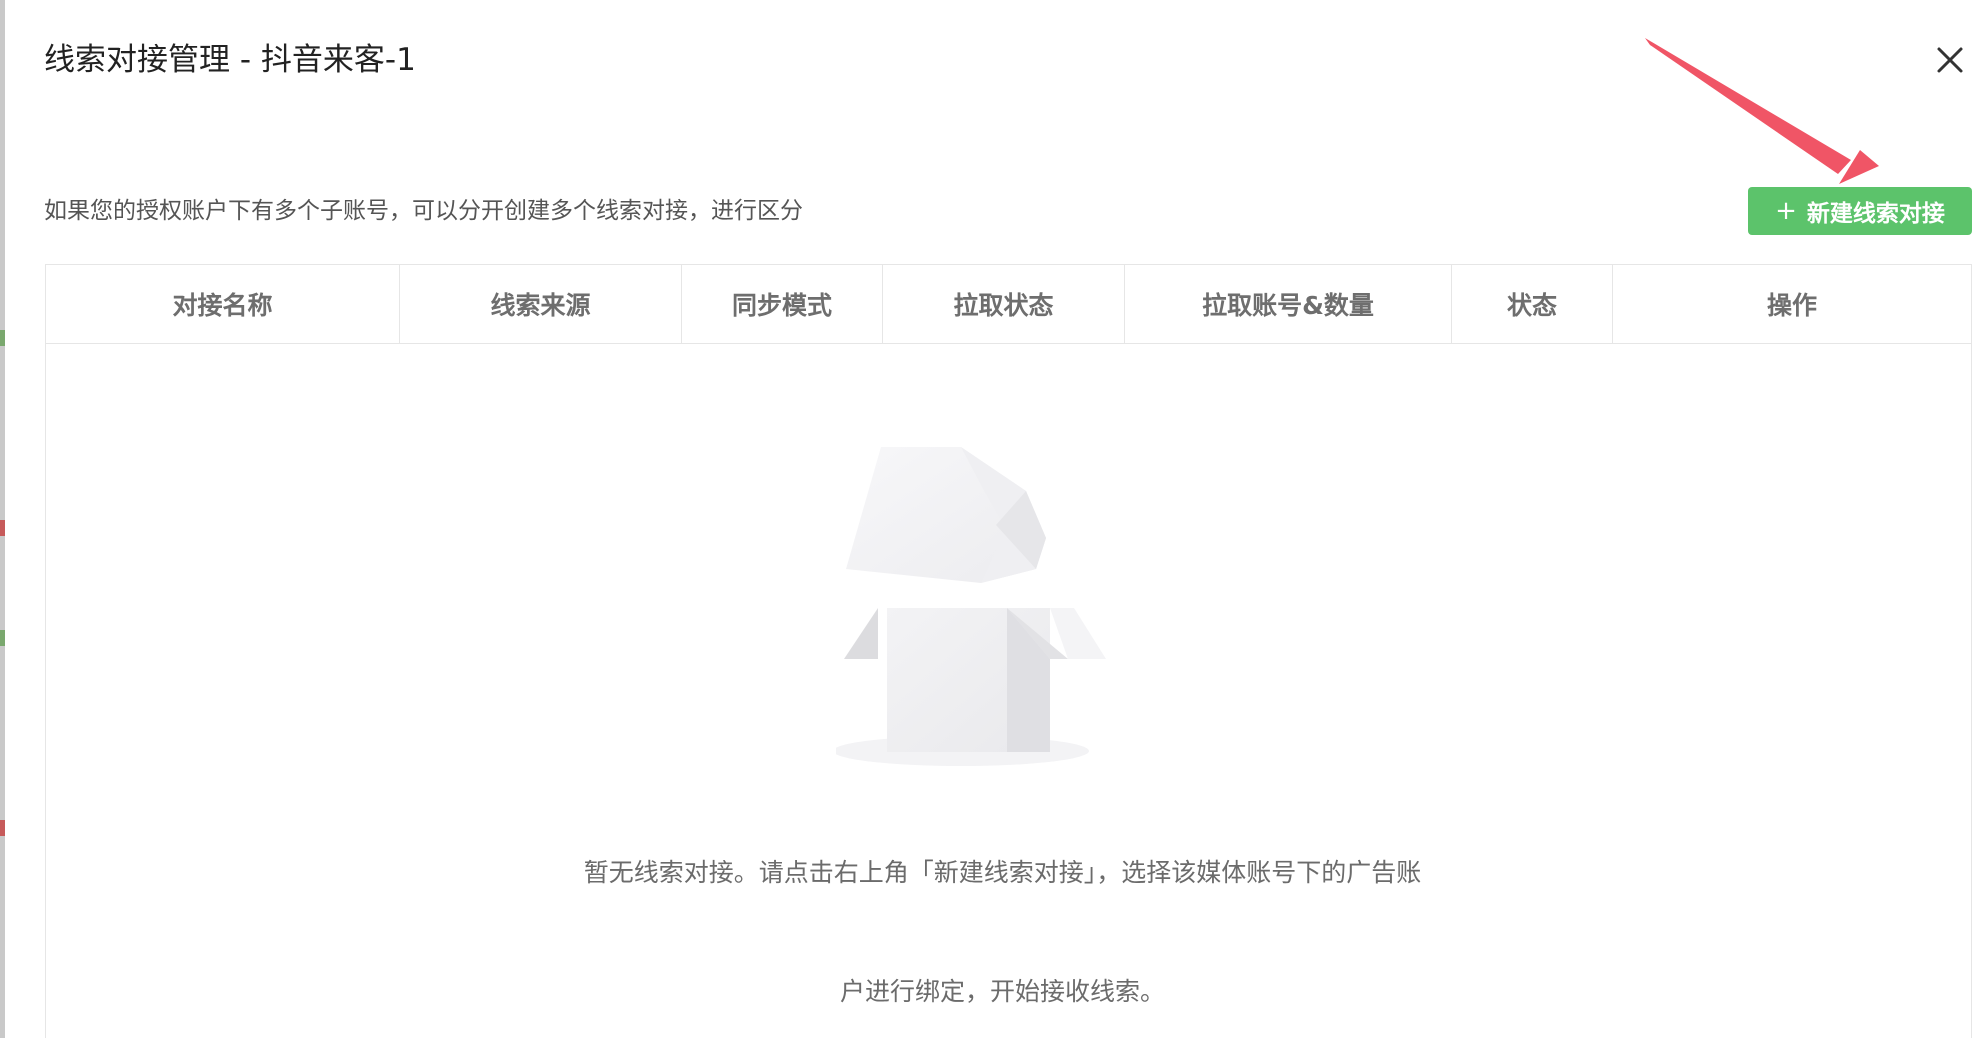 This screenshot has width=1986, height=1038. Describe the element at coordinates (223, 304) in the screenshot. I see `column-header-name: 对接名称` at that location.